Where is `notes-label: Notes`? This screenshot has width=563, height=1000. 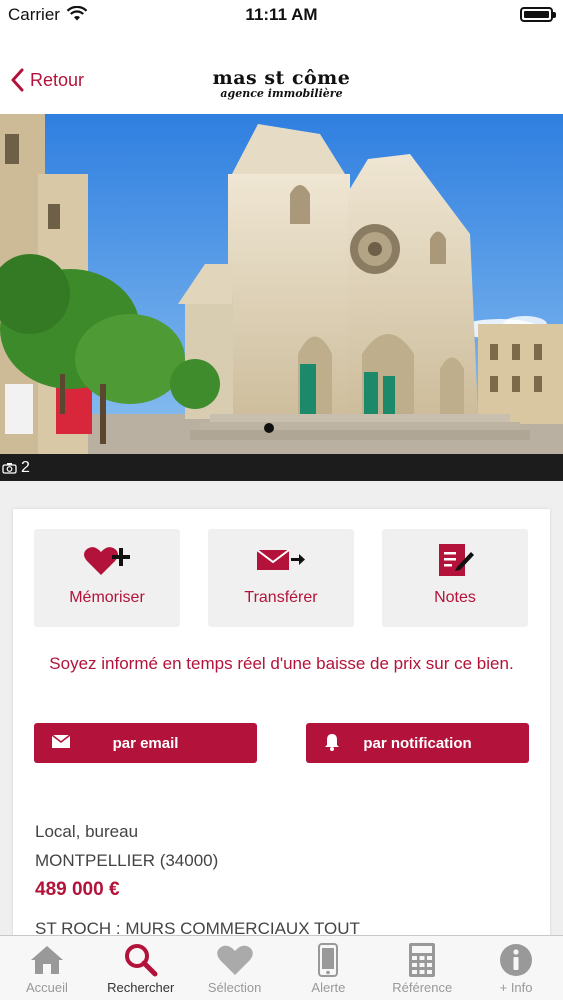 notes-label: Notes is located at coordinates (455, 597).